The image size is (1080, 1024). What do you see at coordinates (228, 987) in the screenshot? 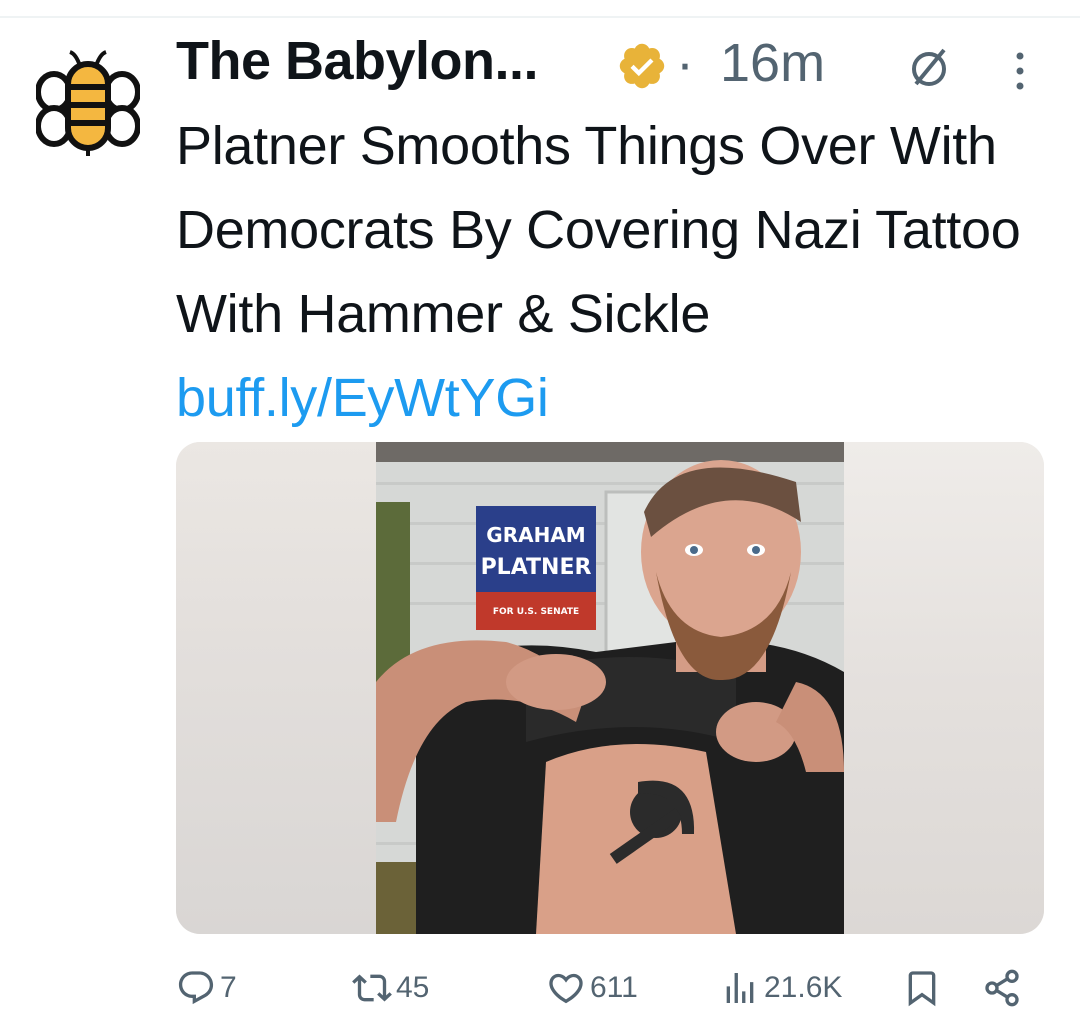
I see `reply-count: 7` at bounding box center [228, 987].